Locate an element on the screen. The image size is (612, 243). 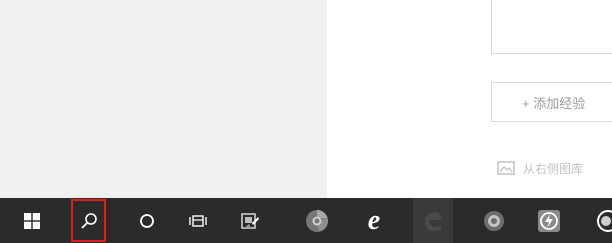
windows-start-icon is located at coordinates (32, 220).